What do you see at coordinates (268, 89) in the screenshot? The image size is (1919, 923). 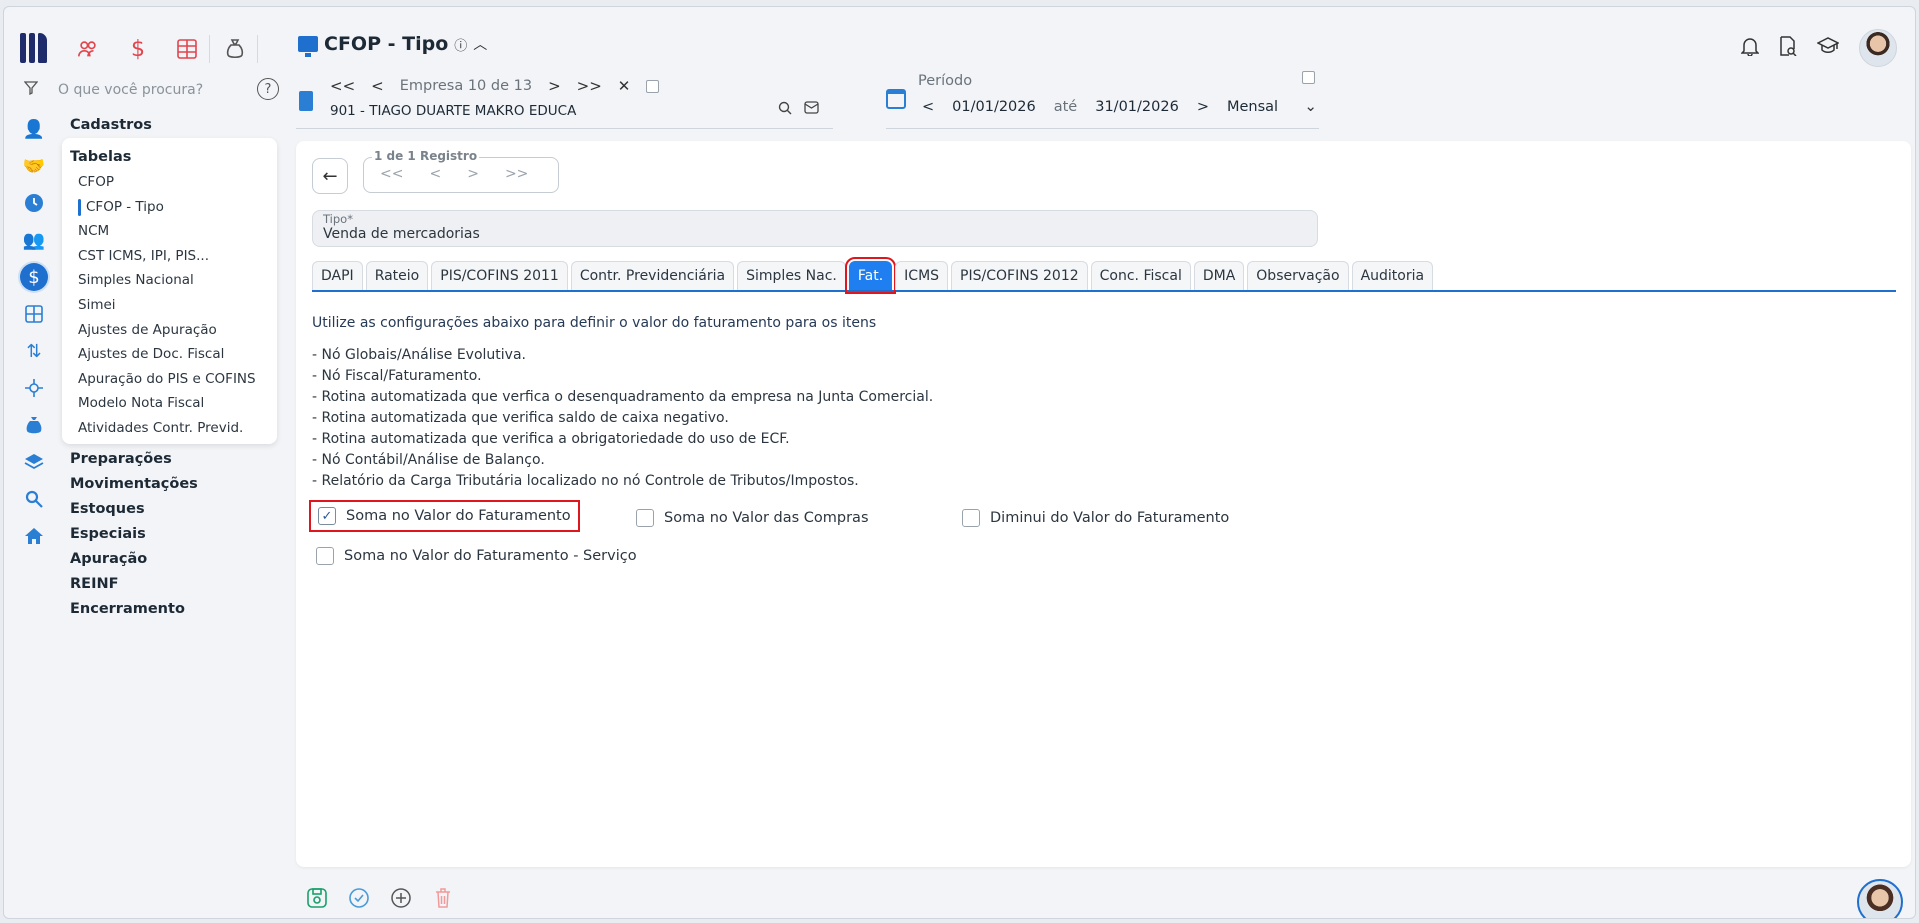 I see `help-icon: ?` at bounding box center [268, 89].